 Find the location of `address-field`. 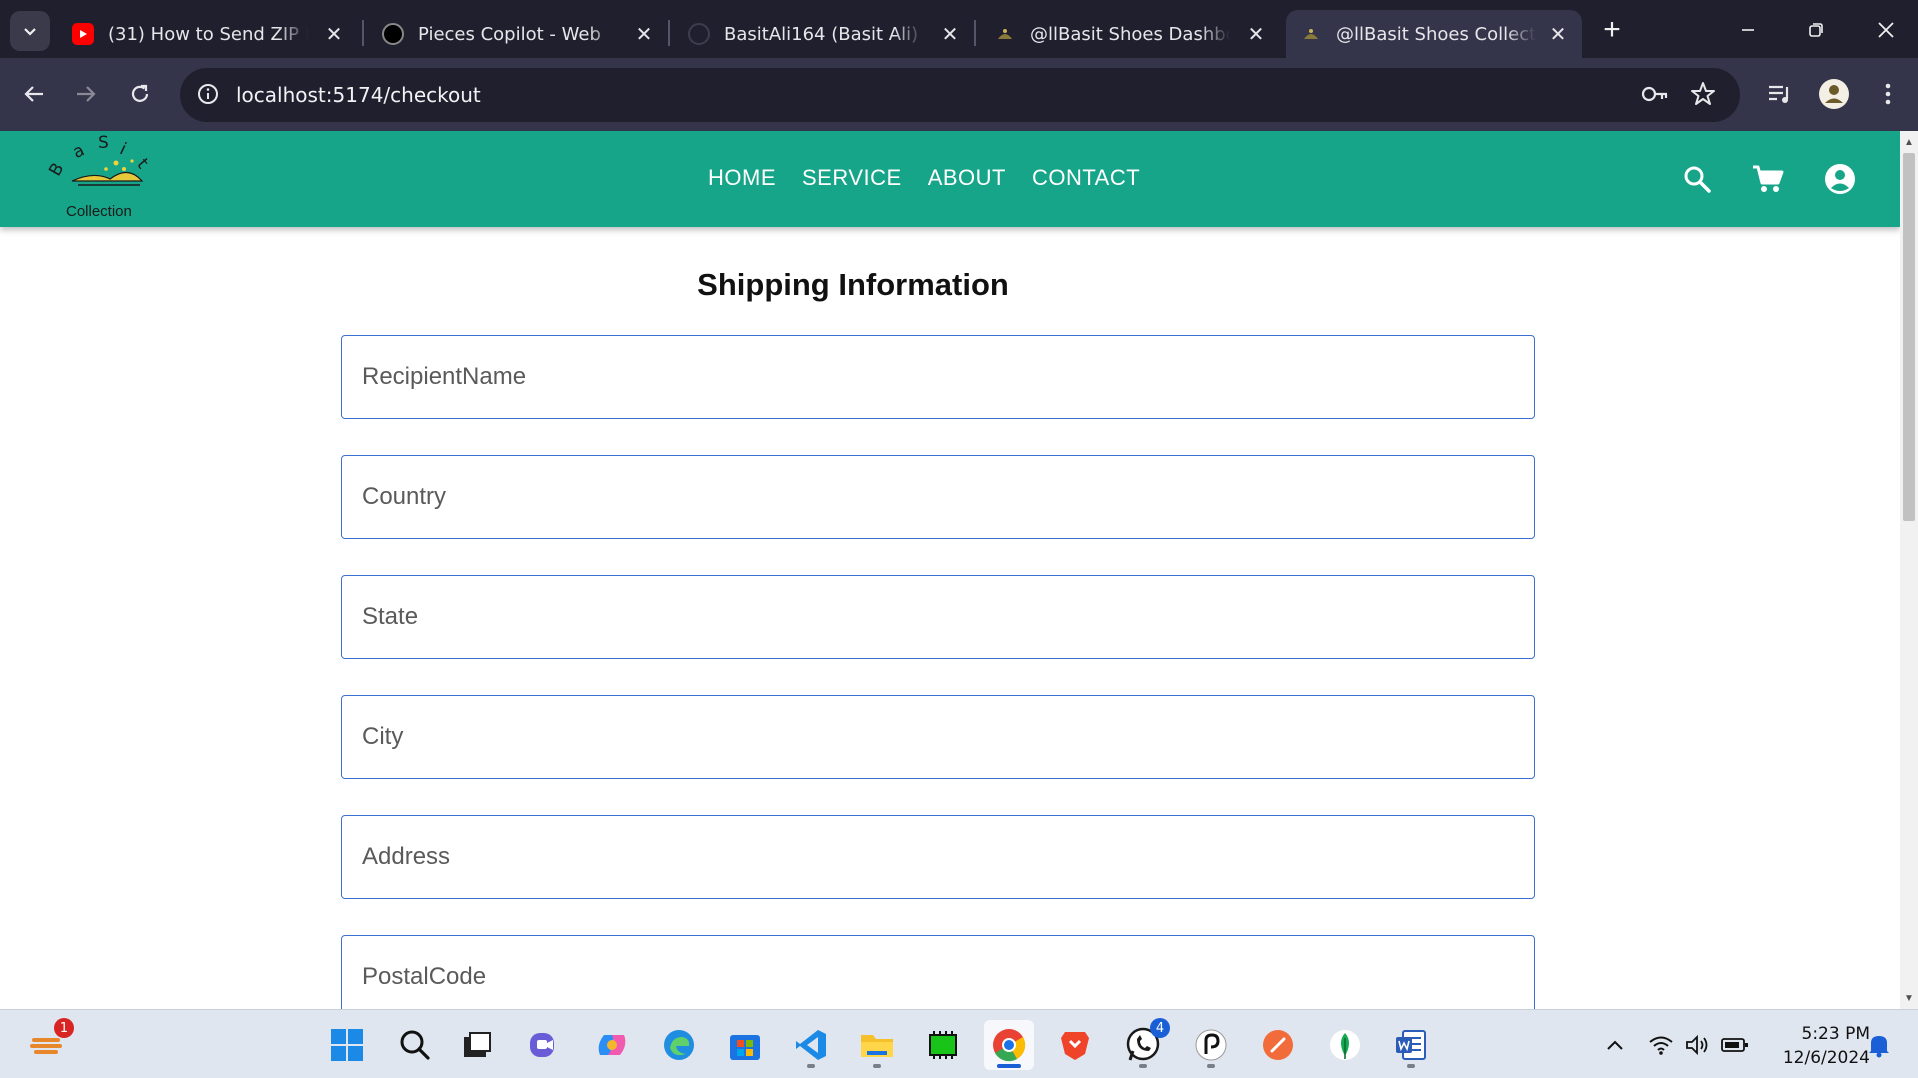

address-field is located at coordinates (938, 857).